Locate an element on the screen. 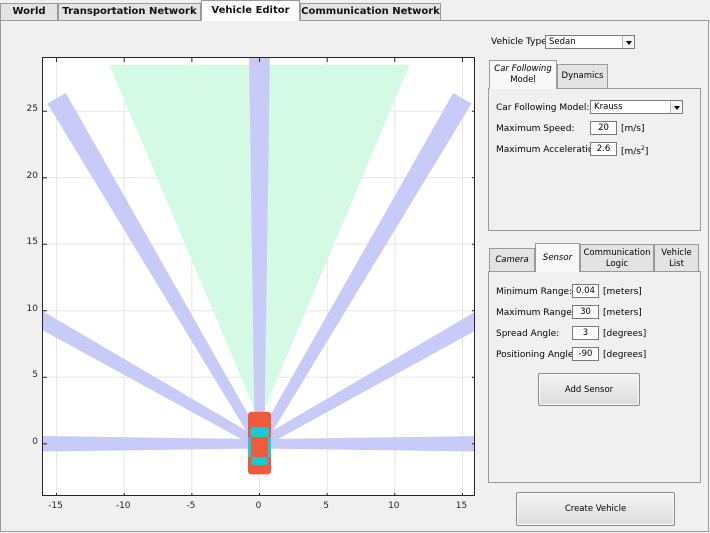 The width and height of the screenshot is (710, 533). tab-communication-network: Communication Network is located at coordinates (370, 12).